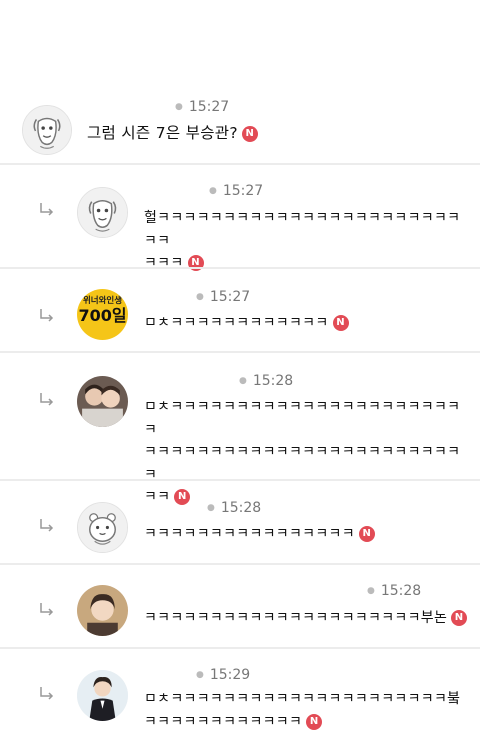 The width and height of the screenshot is (480, 754). Describe the element at coordinates (302, 240) in the screenshot. I see `comment-text: 헐ㅋㅋㅋㅋㅋㅋㅋㅋㅋㅋㅋㅋㅋㅋㅋㅋㅋㅋㅋㅋㅋㅋㅋㅋㅋ ㅋㅋㅋ N` at that location.